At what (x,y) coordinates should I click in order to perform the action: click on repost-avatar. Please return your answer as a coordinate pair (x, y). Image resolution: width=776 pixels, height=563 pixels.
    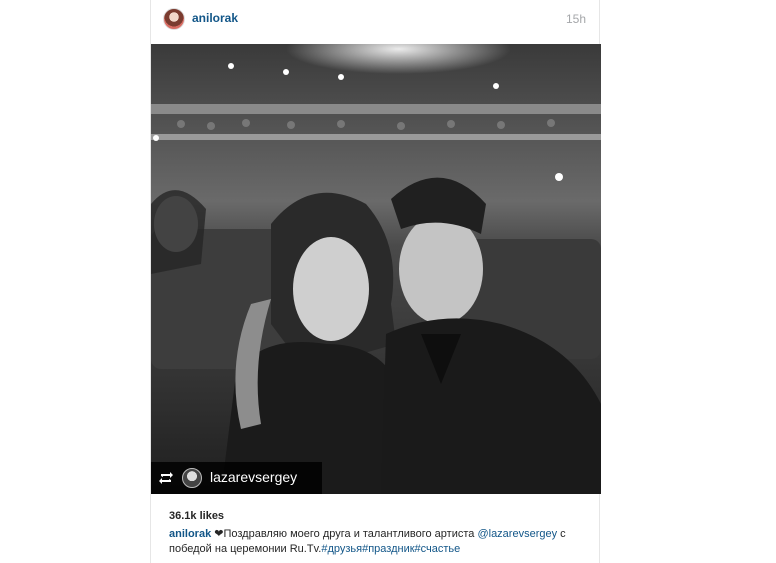
    Looking at the image, I should click on (192, 478).